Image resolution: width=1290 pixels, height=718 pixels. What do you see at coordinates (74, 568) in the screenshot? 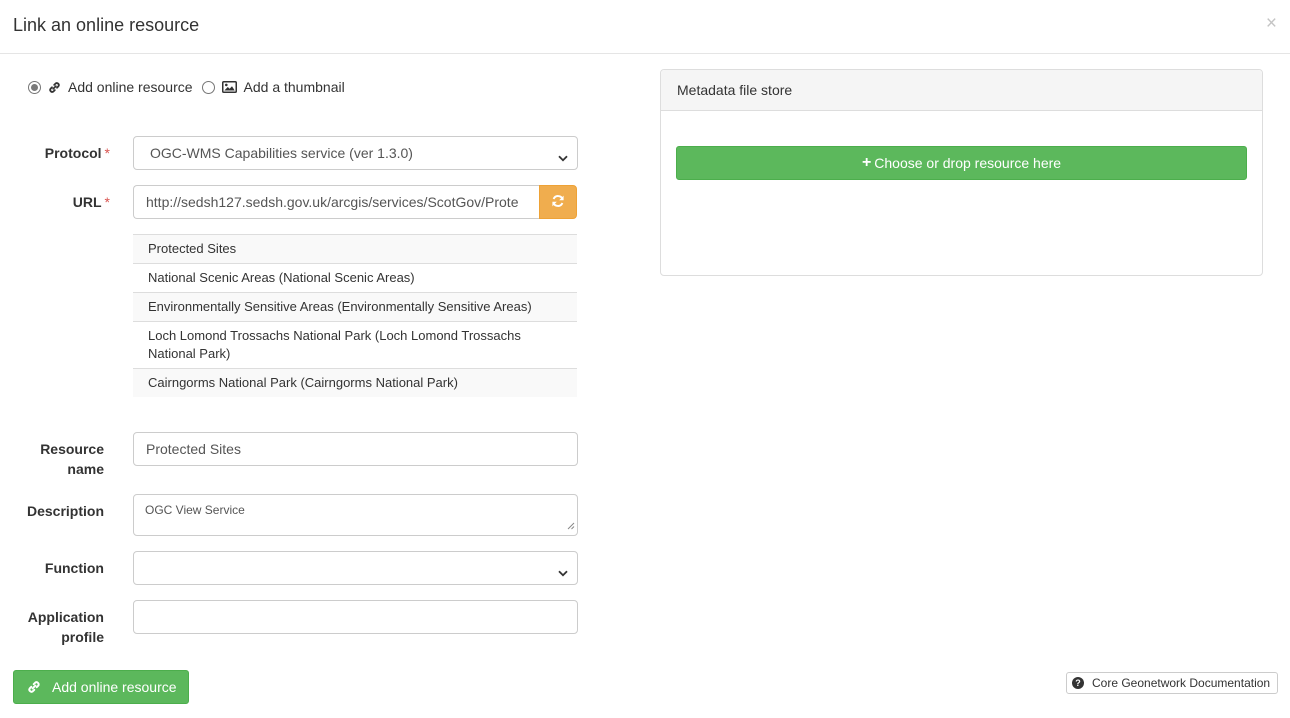
I see `function-label: Function` at bounding box center [74, 568].